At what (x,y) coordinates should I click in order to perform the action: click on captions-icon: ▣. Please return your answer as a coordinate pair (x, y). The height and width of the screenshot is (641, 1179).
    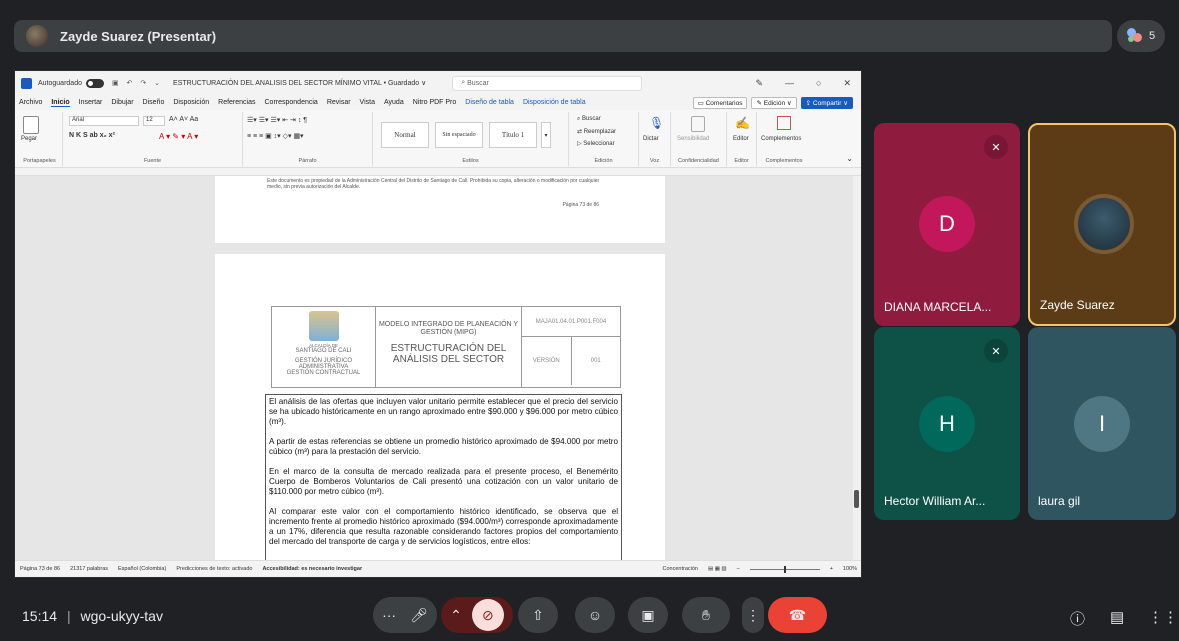
    Looking at the image, I should click on (648, 614).